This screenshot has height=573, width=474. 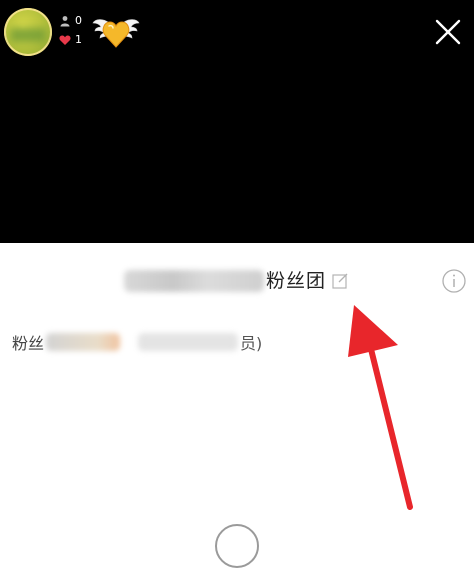 What do you see at coordinates (65, 21) in the screenshot?
I see `person-icon` at bounding box center [65, 21].